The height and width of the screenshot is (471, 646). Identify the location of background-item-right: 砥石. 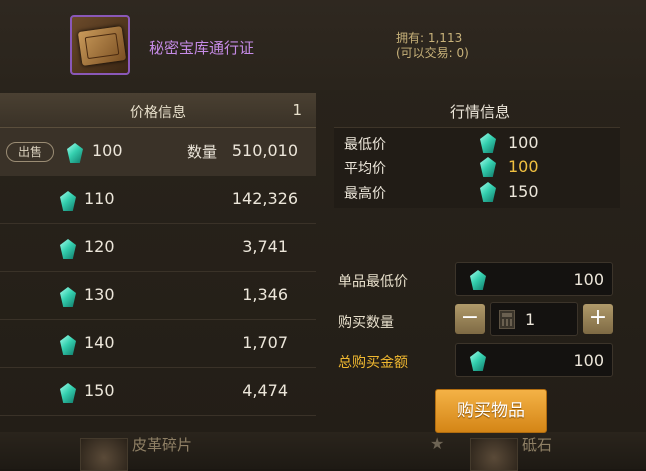
(537, 445).